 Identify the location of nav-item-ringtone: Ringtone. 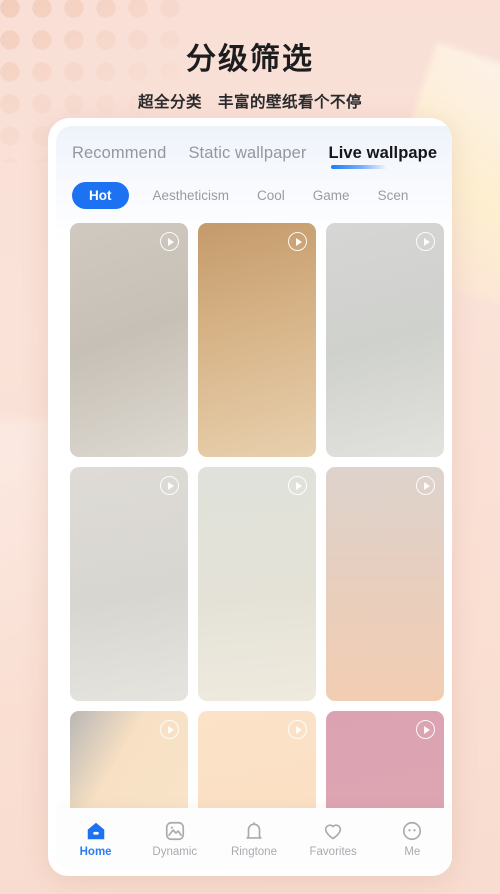
(254, 839).